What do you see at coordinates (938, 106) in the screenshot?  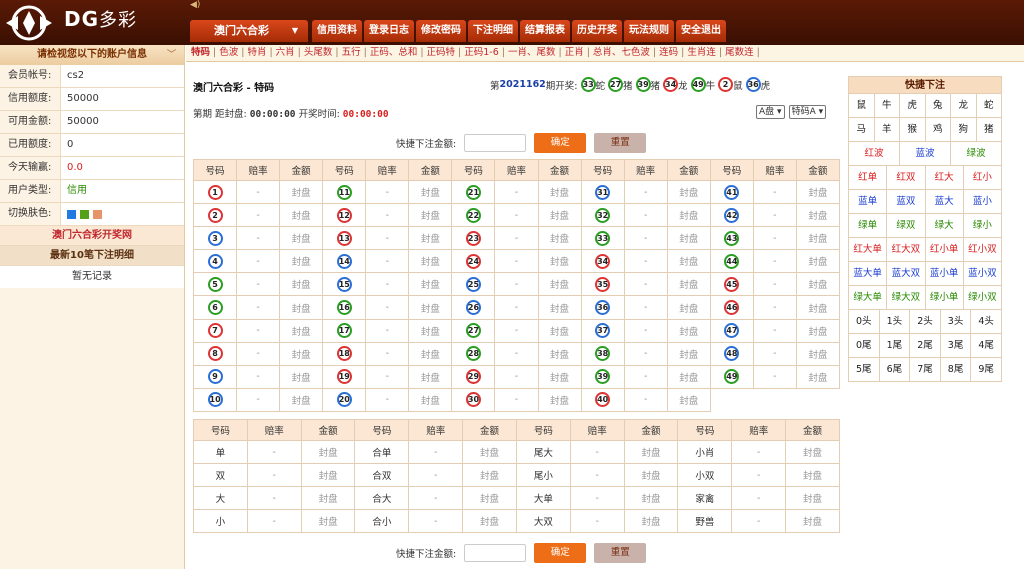 I see `quick-bet-option: 兔` at bounding box center [938, 106].